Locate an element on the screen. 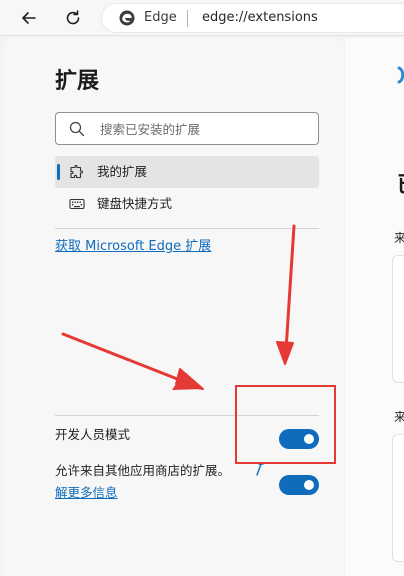 The image size is (404, 576). address-bar: Edge edge://extensions is located at coordinates (252, 18).